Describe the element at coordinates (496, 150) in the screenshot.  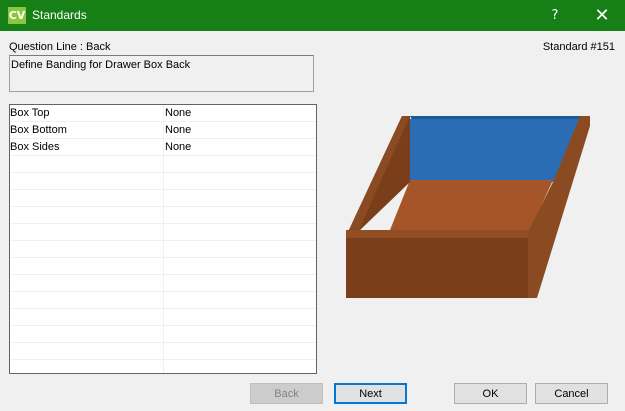
I see `drawer-back-panel` at that location.